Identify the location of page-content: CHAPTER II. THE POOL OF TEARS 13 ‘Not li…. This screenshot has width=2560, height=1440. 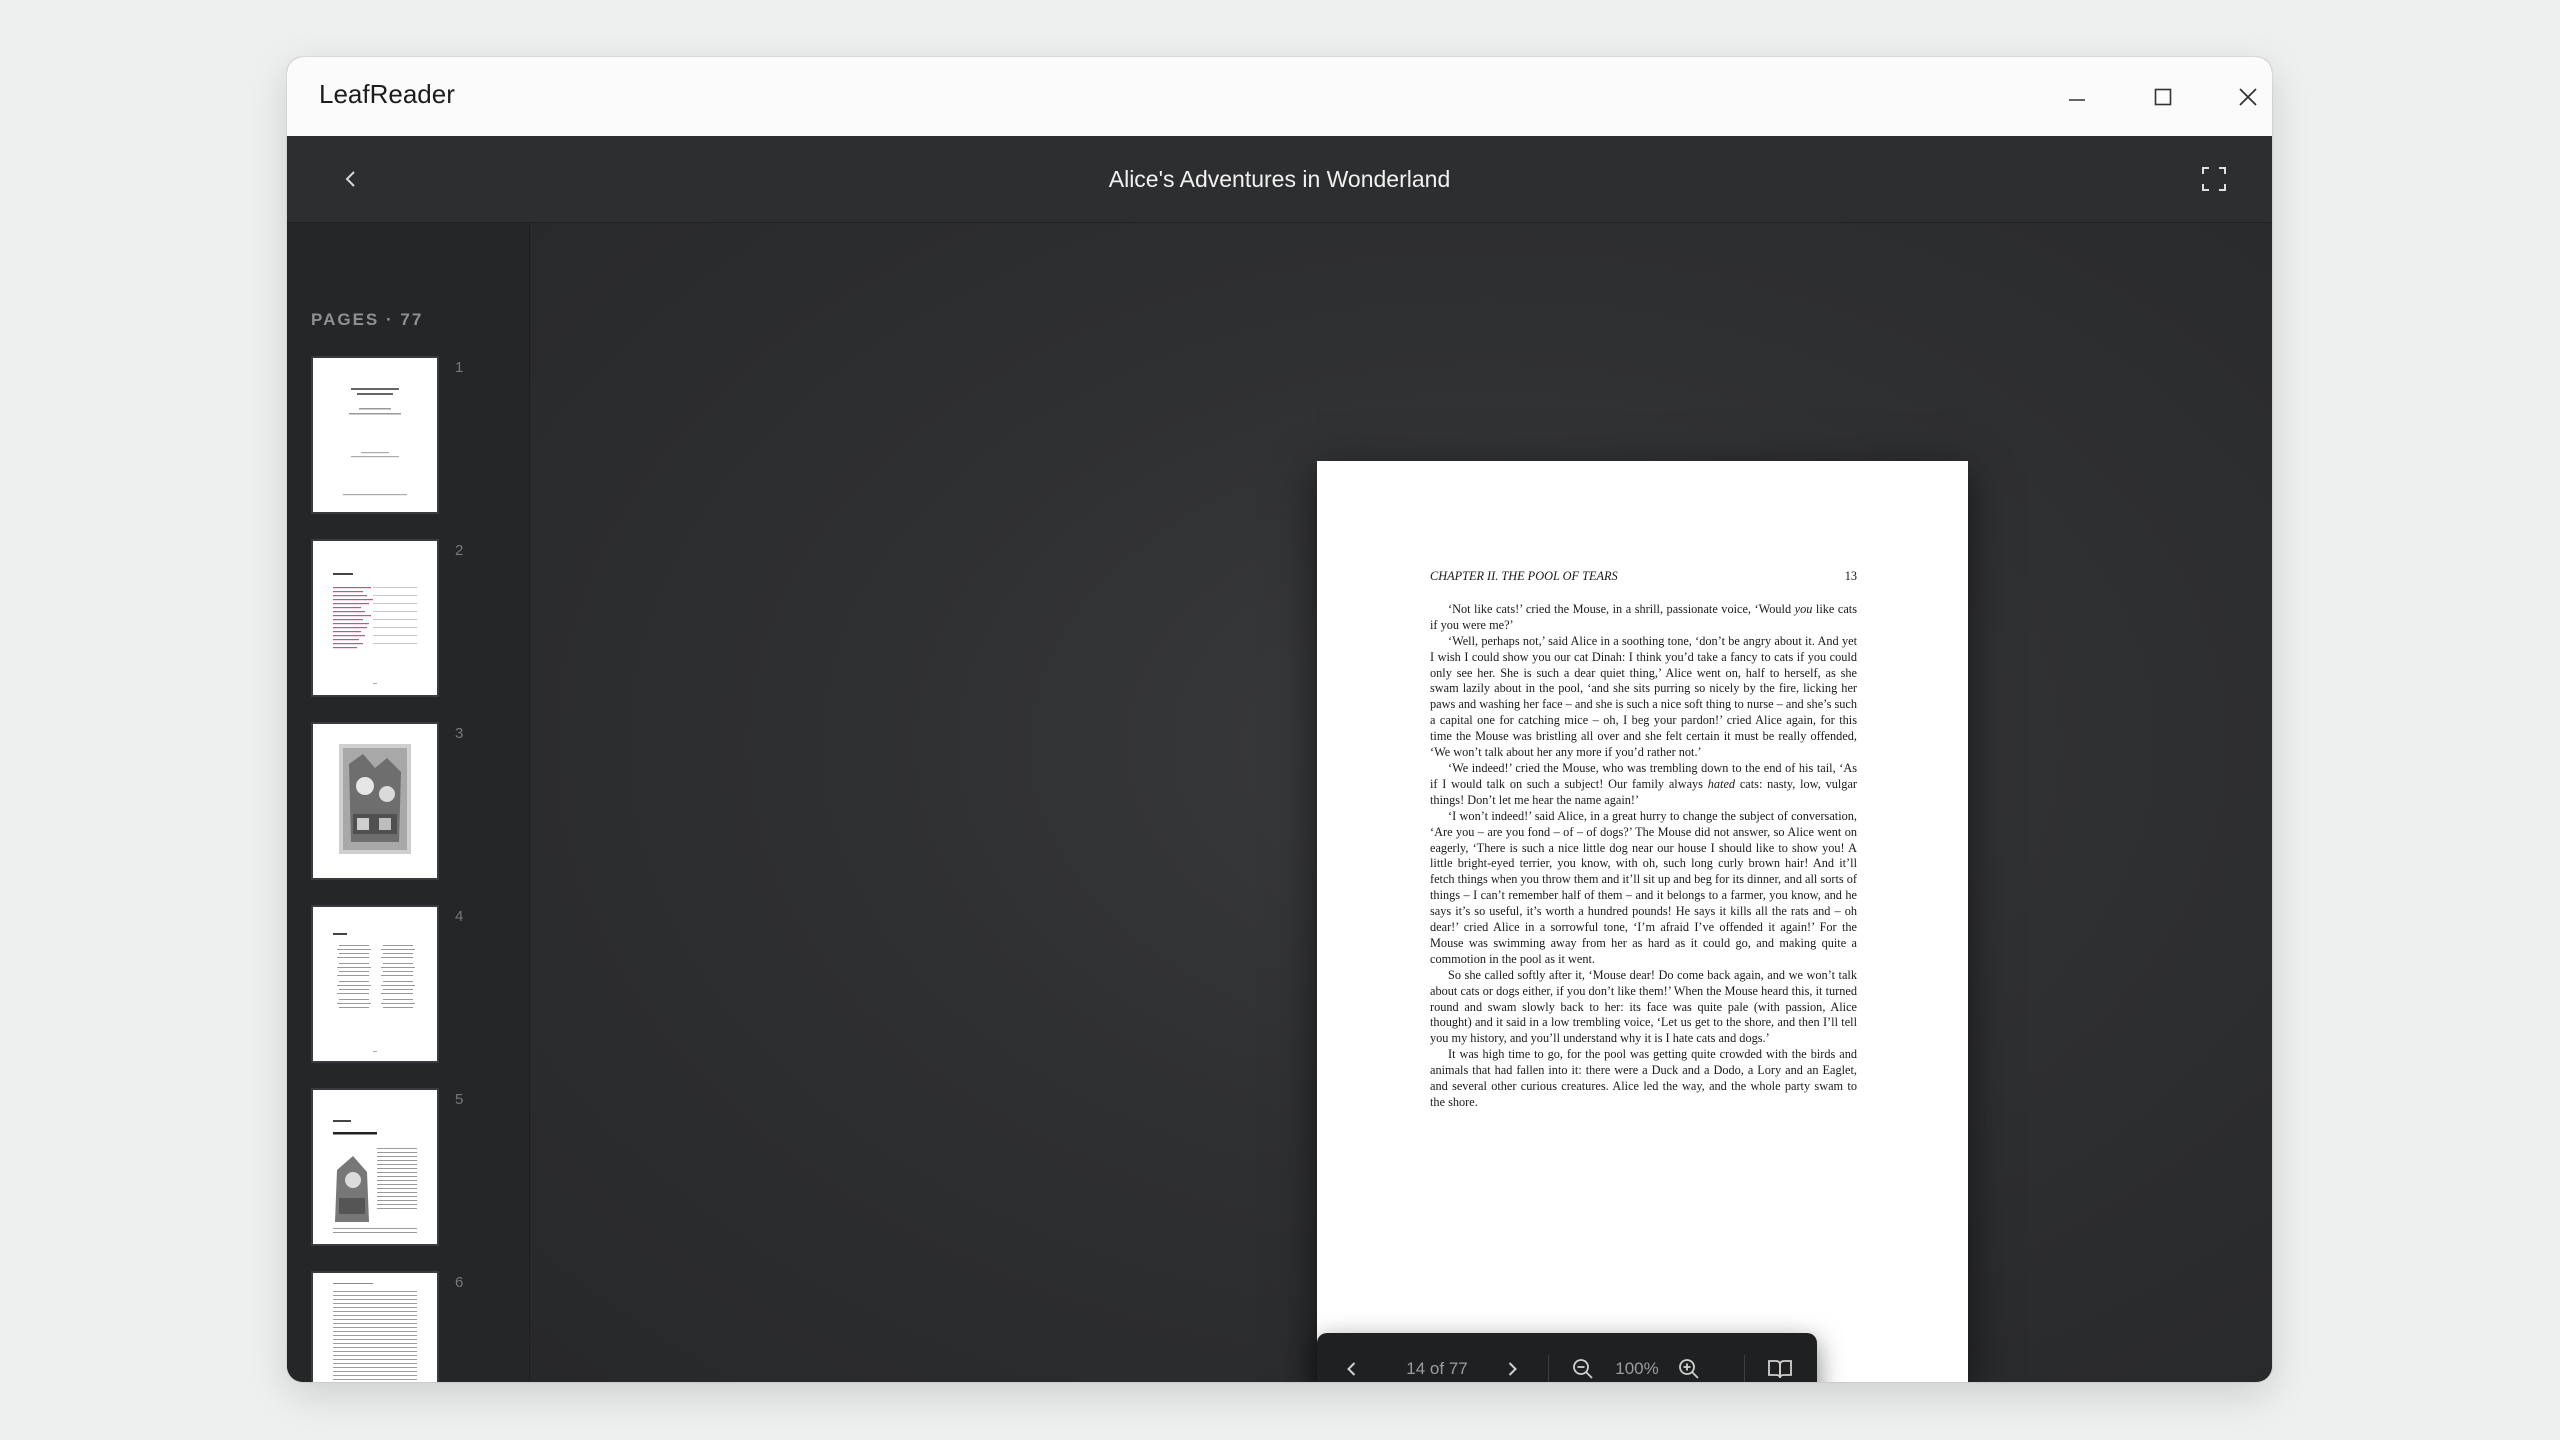
(1643, 840).